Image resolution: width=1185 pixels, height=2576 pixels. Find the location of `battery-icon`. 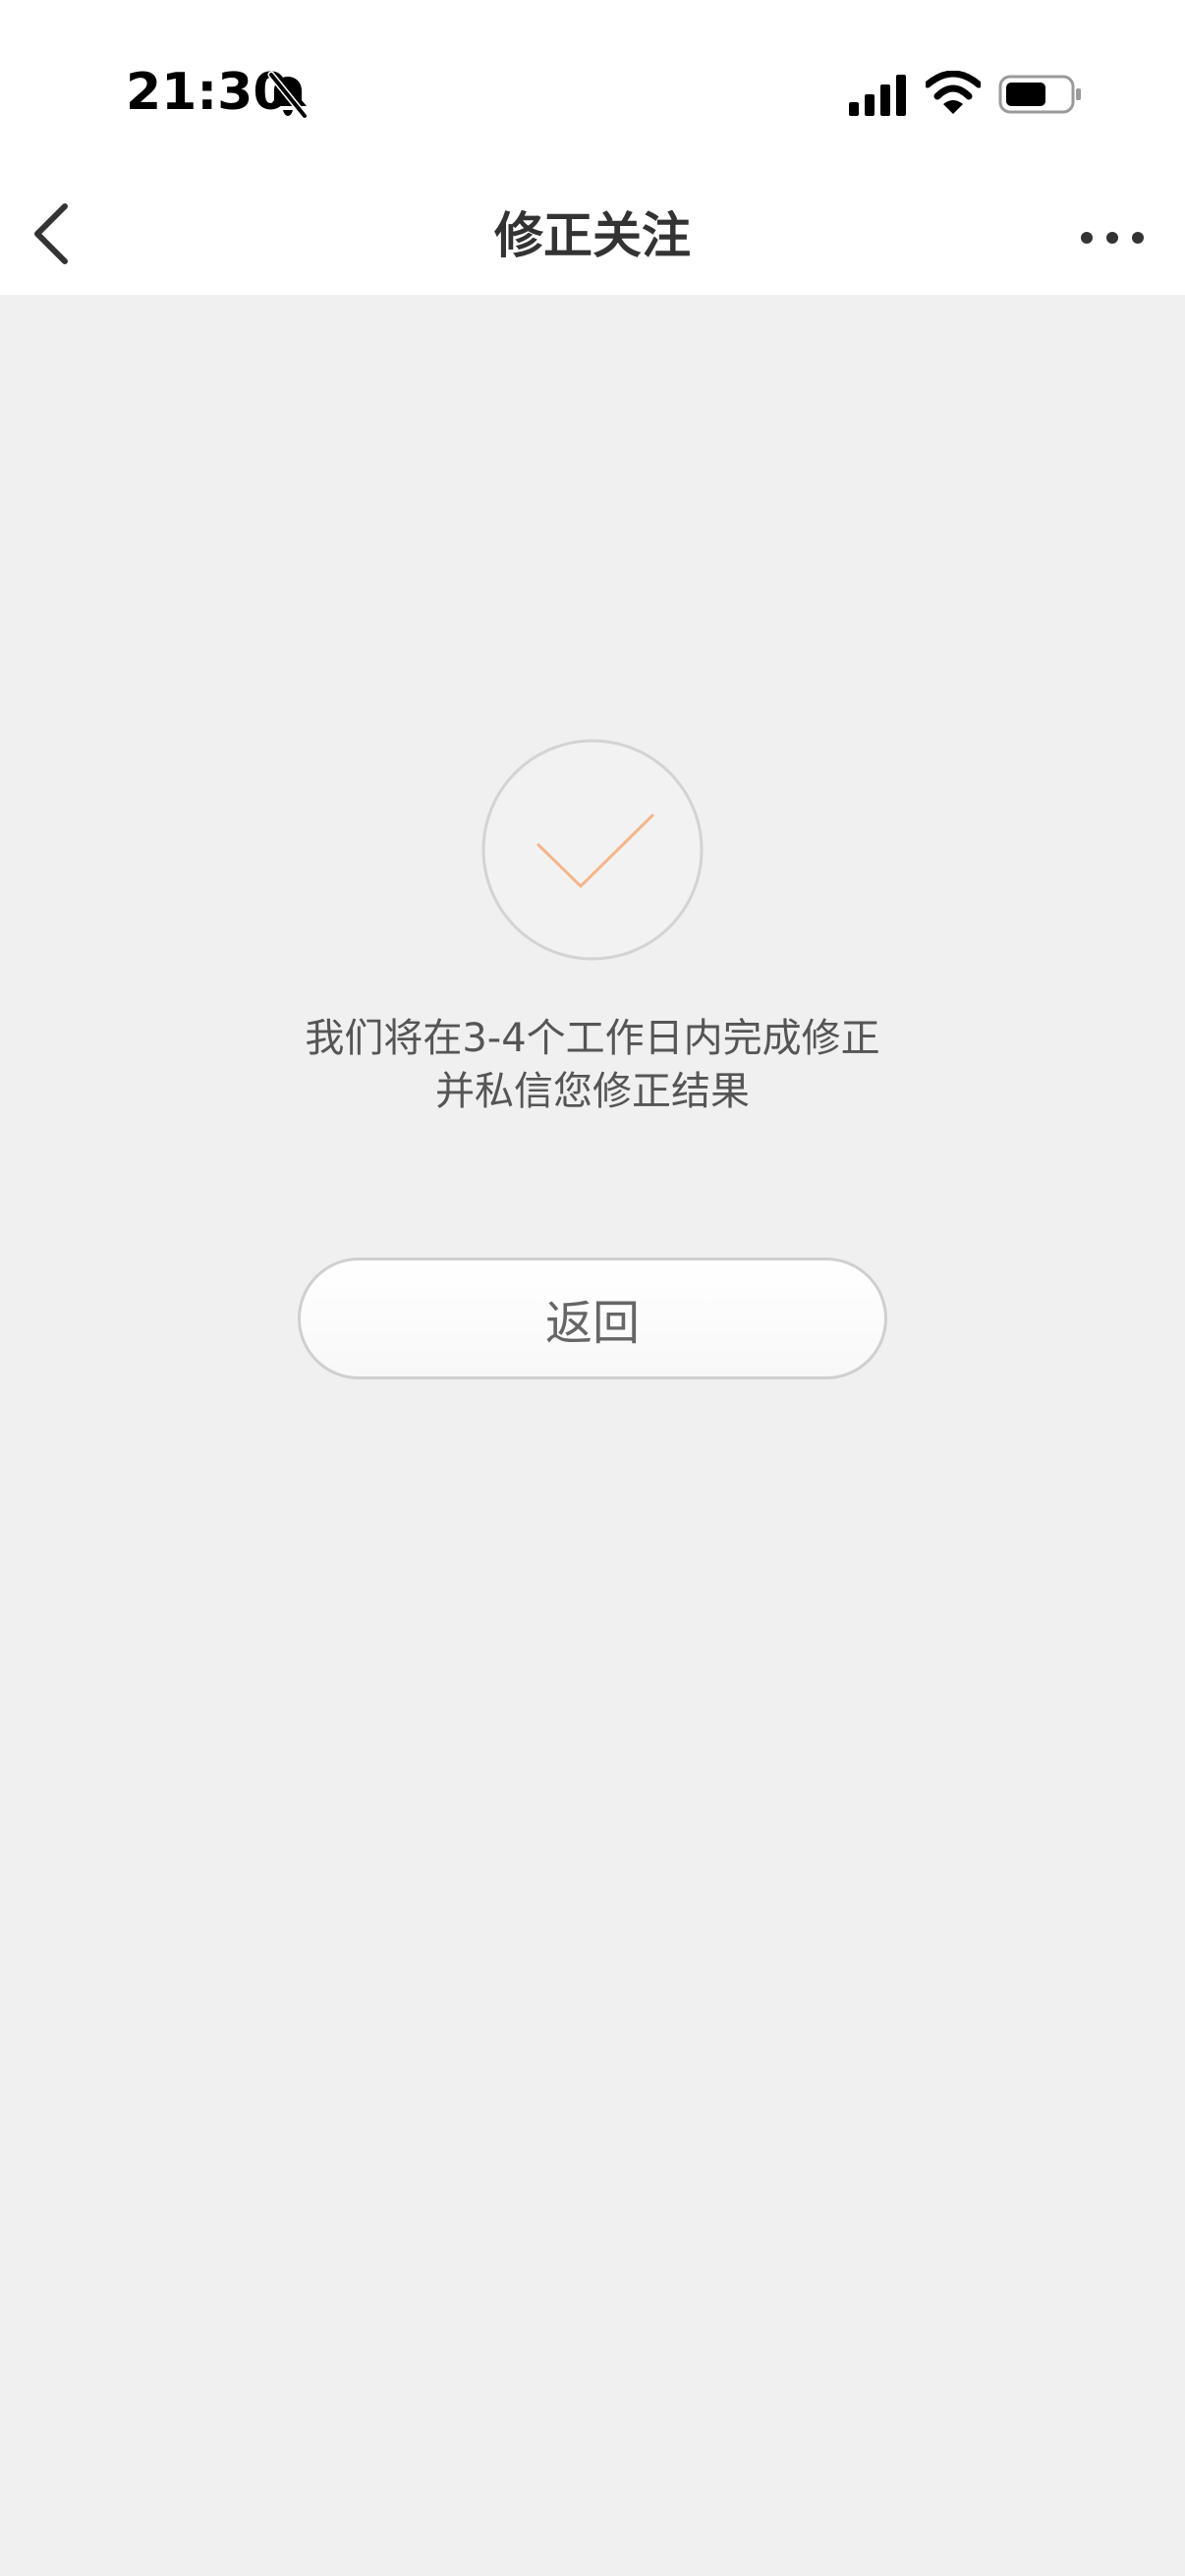

battery-icon is located at coordinates (1040, 94).